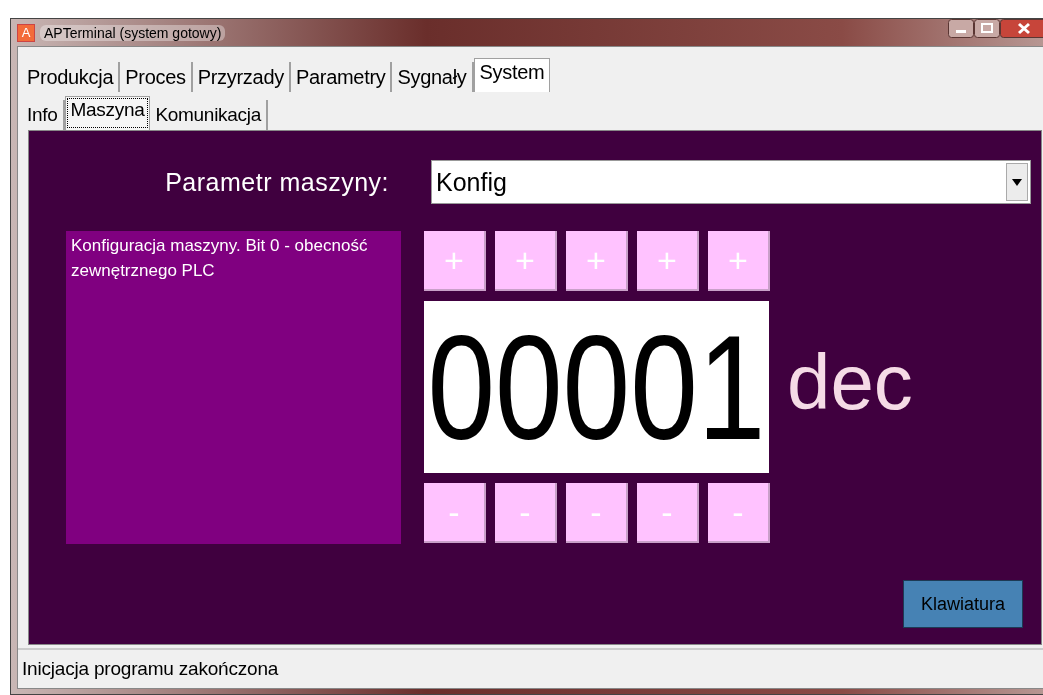 This screenshot has height=695, width=1043. What do you see at coordinates (530, 668) in the screenshot?
I see `status-bar: Inicjacja programu zakończona` at bounding box center [530, 668].